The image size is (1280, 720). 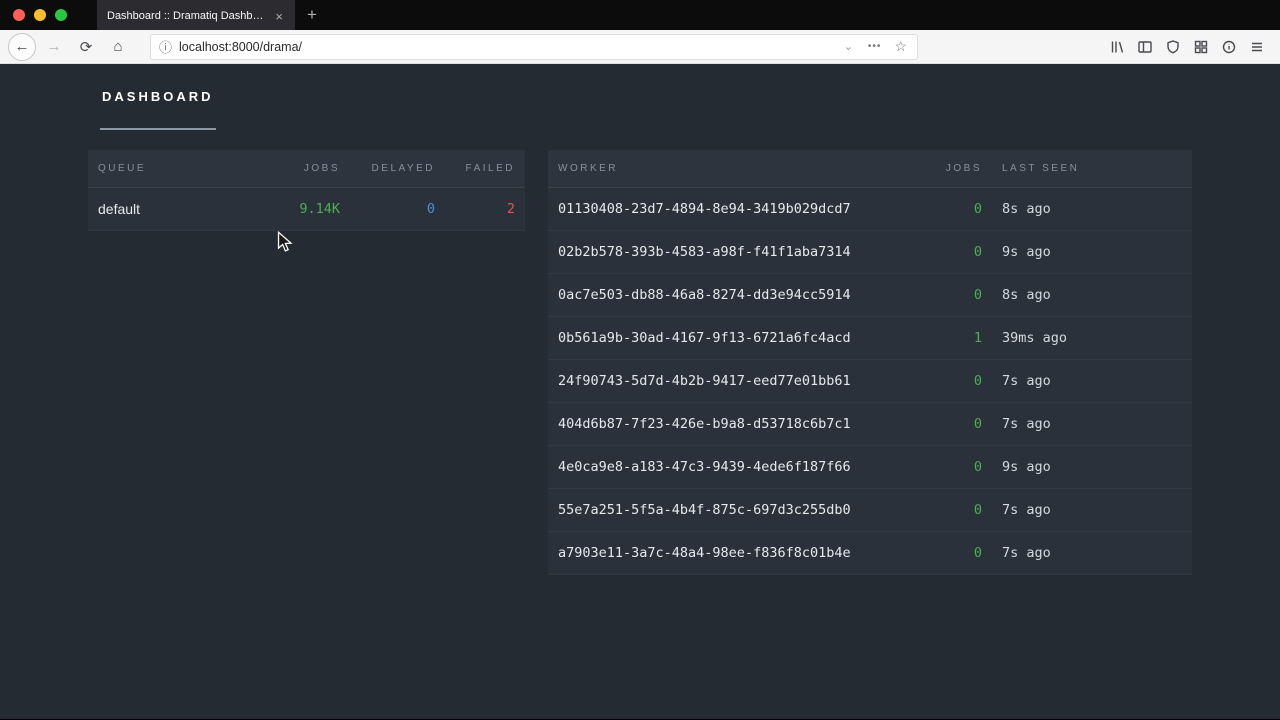 I want to click on forward-button: →, so click(x=54, y=47).